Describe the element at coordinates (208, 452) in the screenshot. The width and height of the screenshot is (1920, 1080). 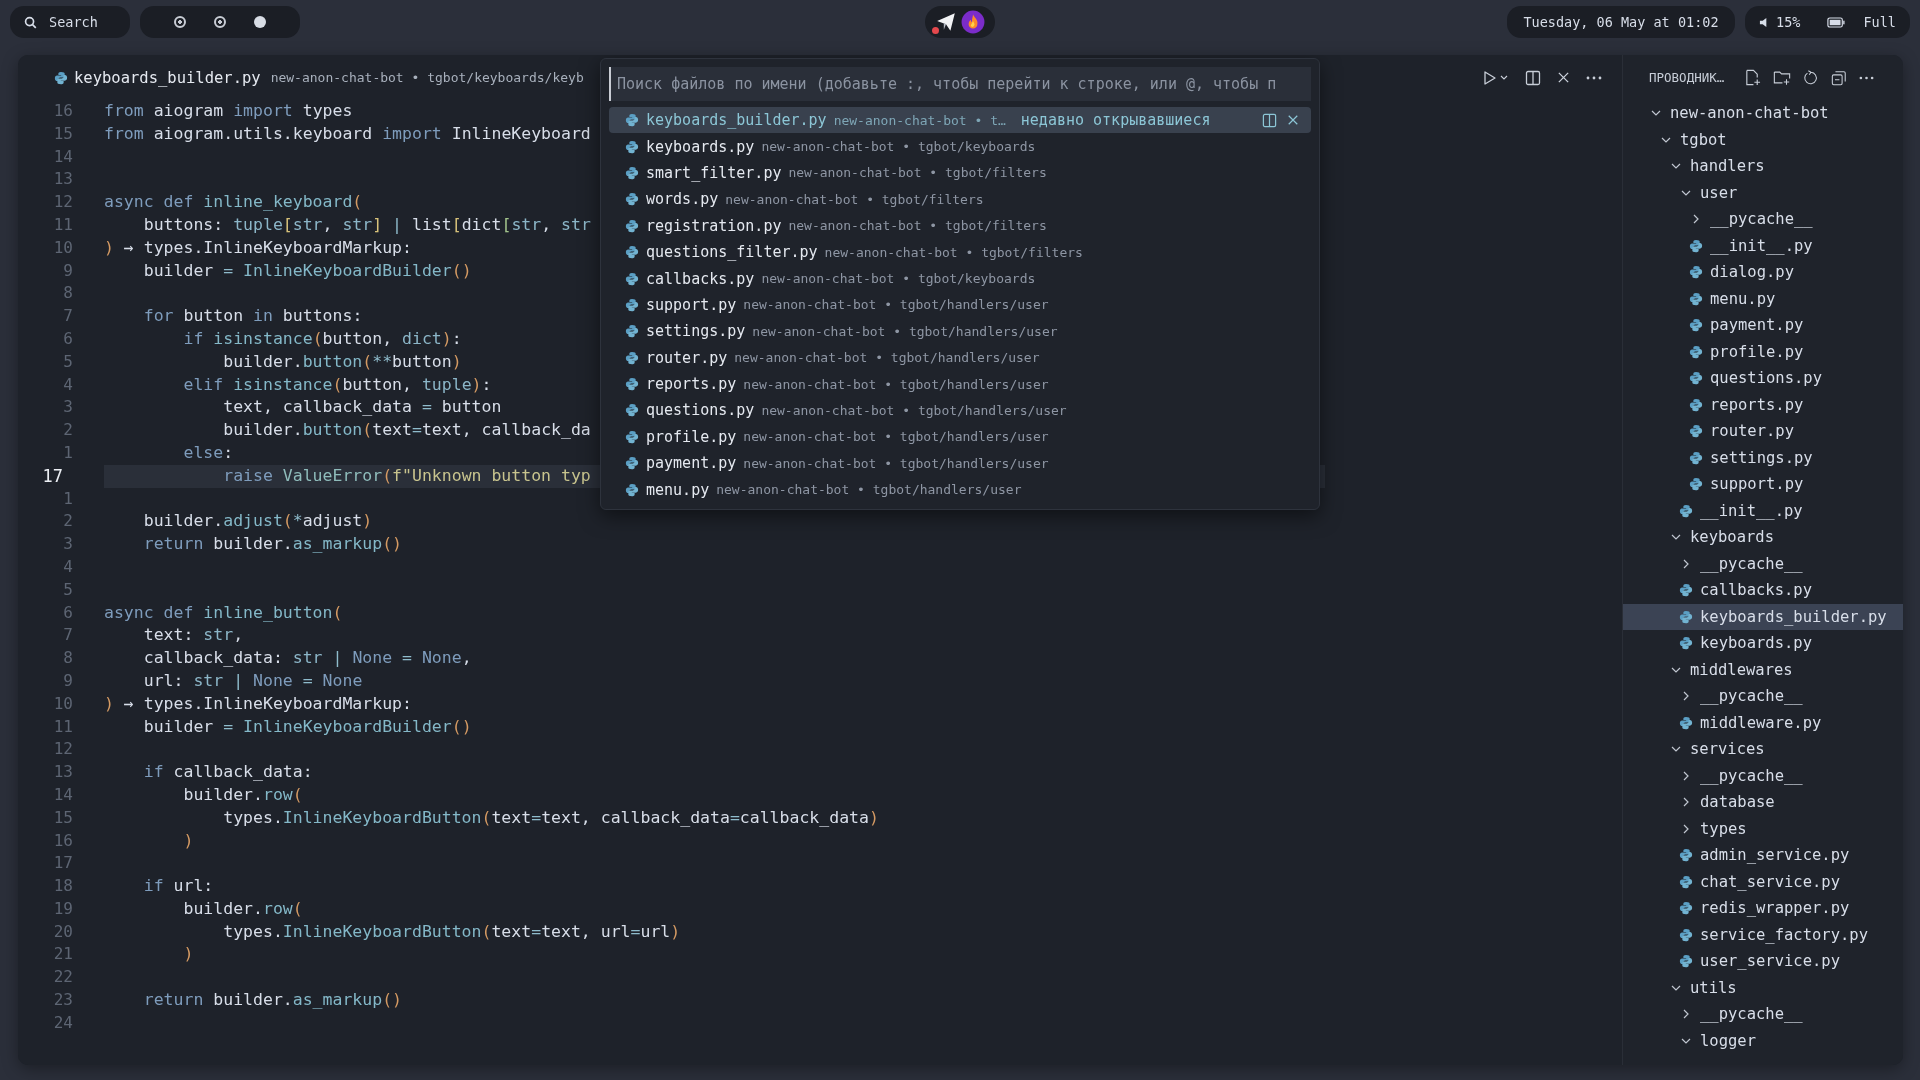
I see `code-line: else:` at that location.